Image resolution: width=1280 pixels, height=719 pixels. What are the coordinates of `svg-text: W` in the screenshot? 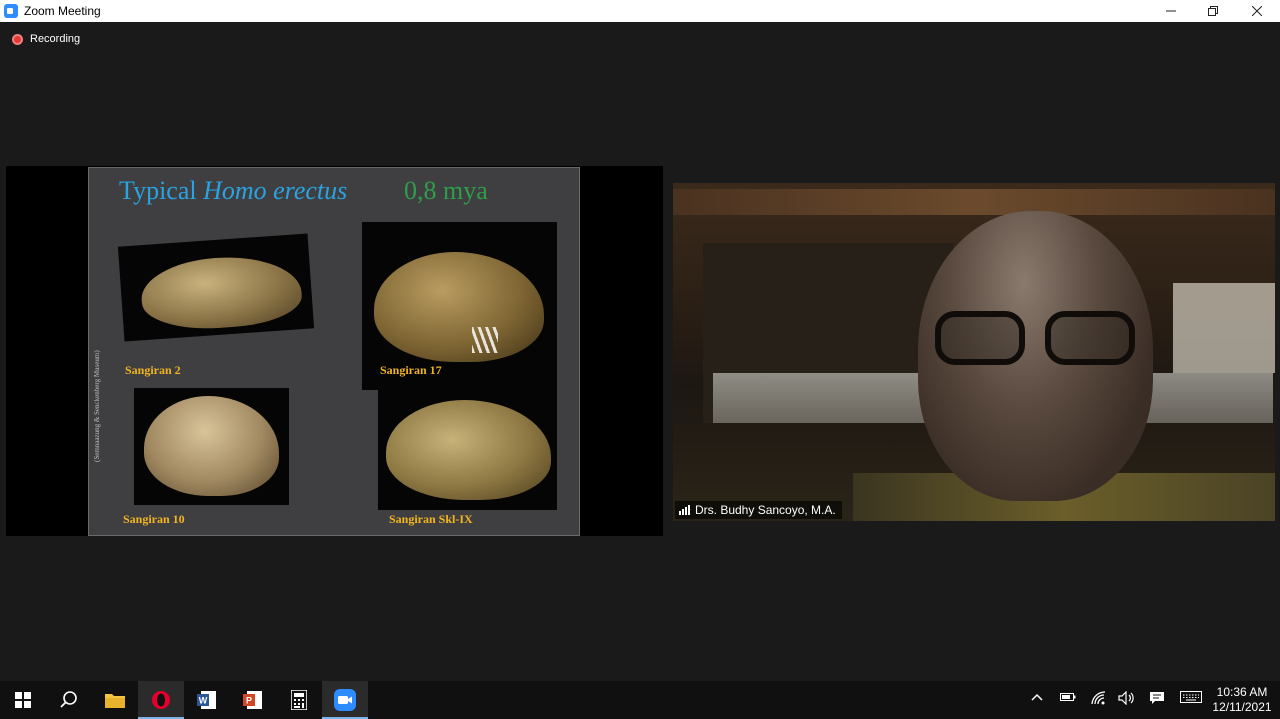 It's located at (203, 701).